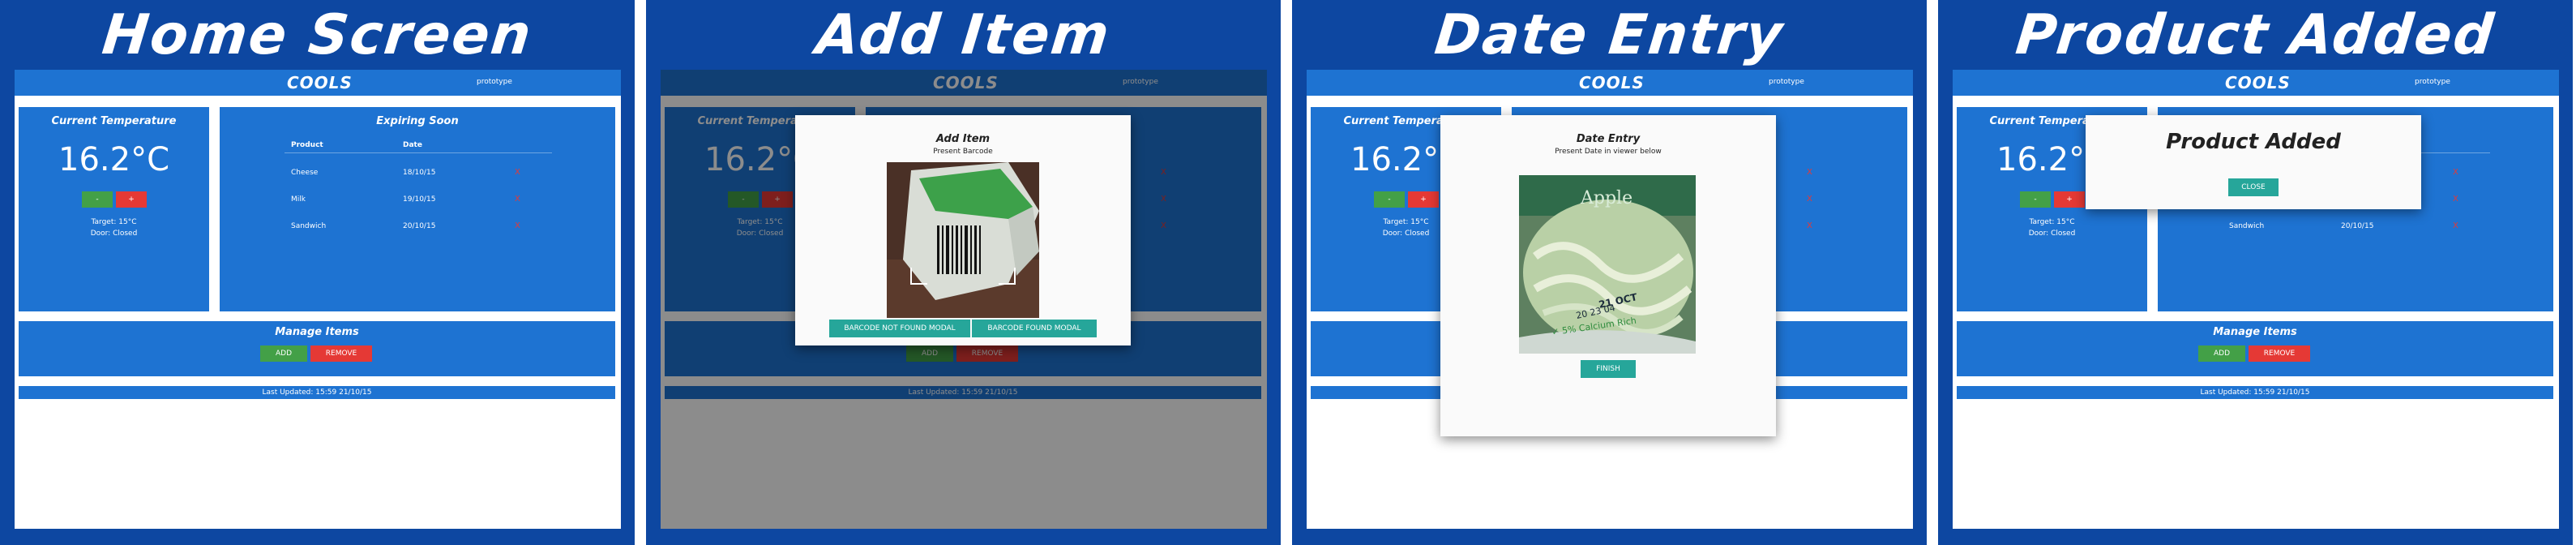 This screenshot has width=2576, height=545. Describe the element at coordinates (298, 200) in the screenshot. I see `row-product: Milk` at that location.